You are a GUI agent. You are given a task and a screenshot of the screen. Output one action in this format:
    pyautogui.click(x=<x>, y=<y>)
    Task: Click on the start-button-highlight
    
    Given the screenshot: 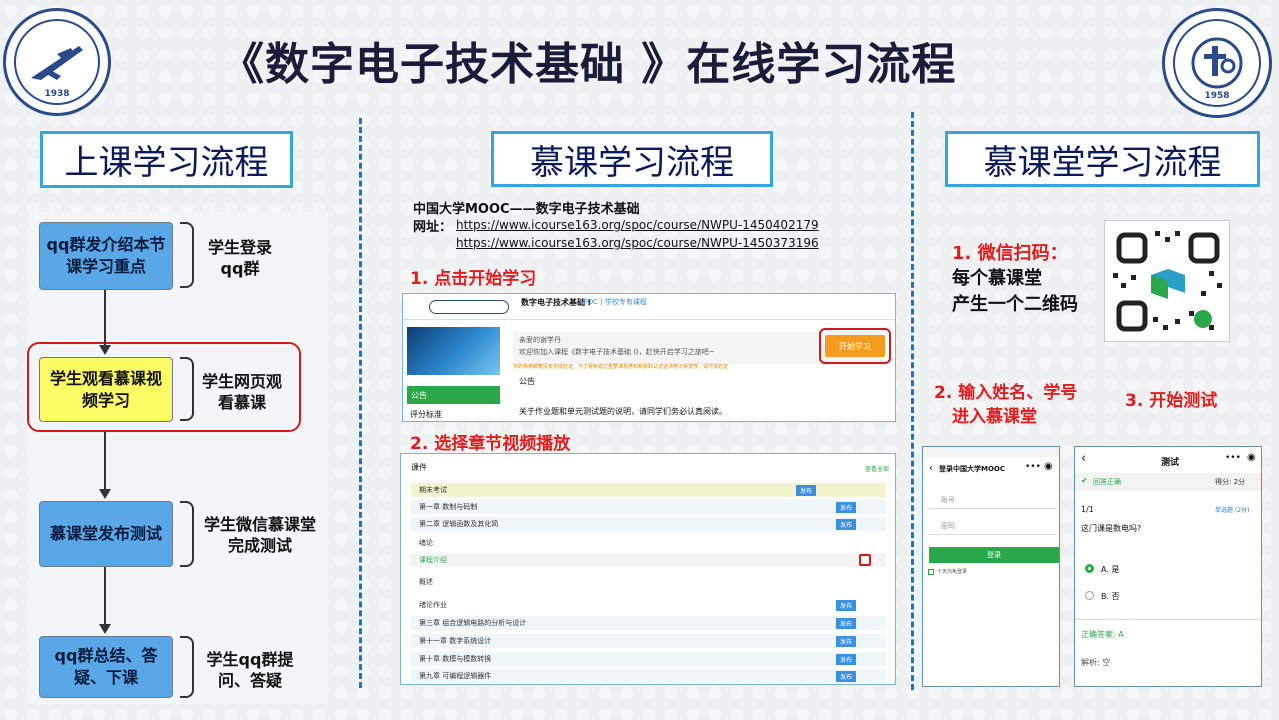 What is the action you would take?
    pyautogui.click(x=855, y=346)
    